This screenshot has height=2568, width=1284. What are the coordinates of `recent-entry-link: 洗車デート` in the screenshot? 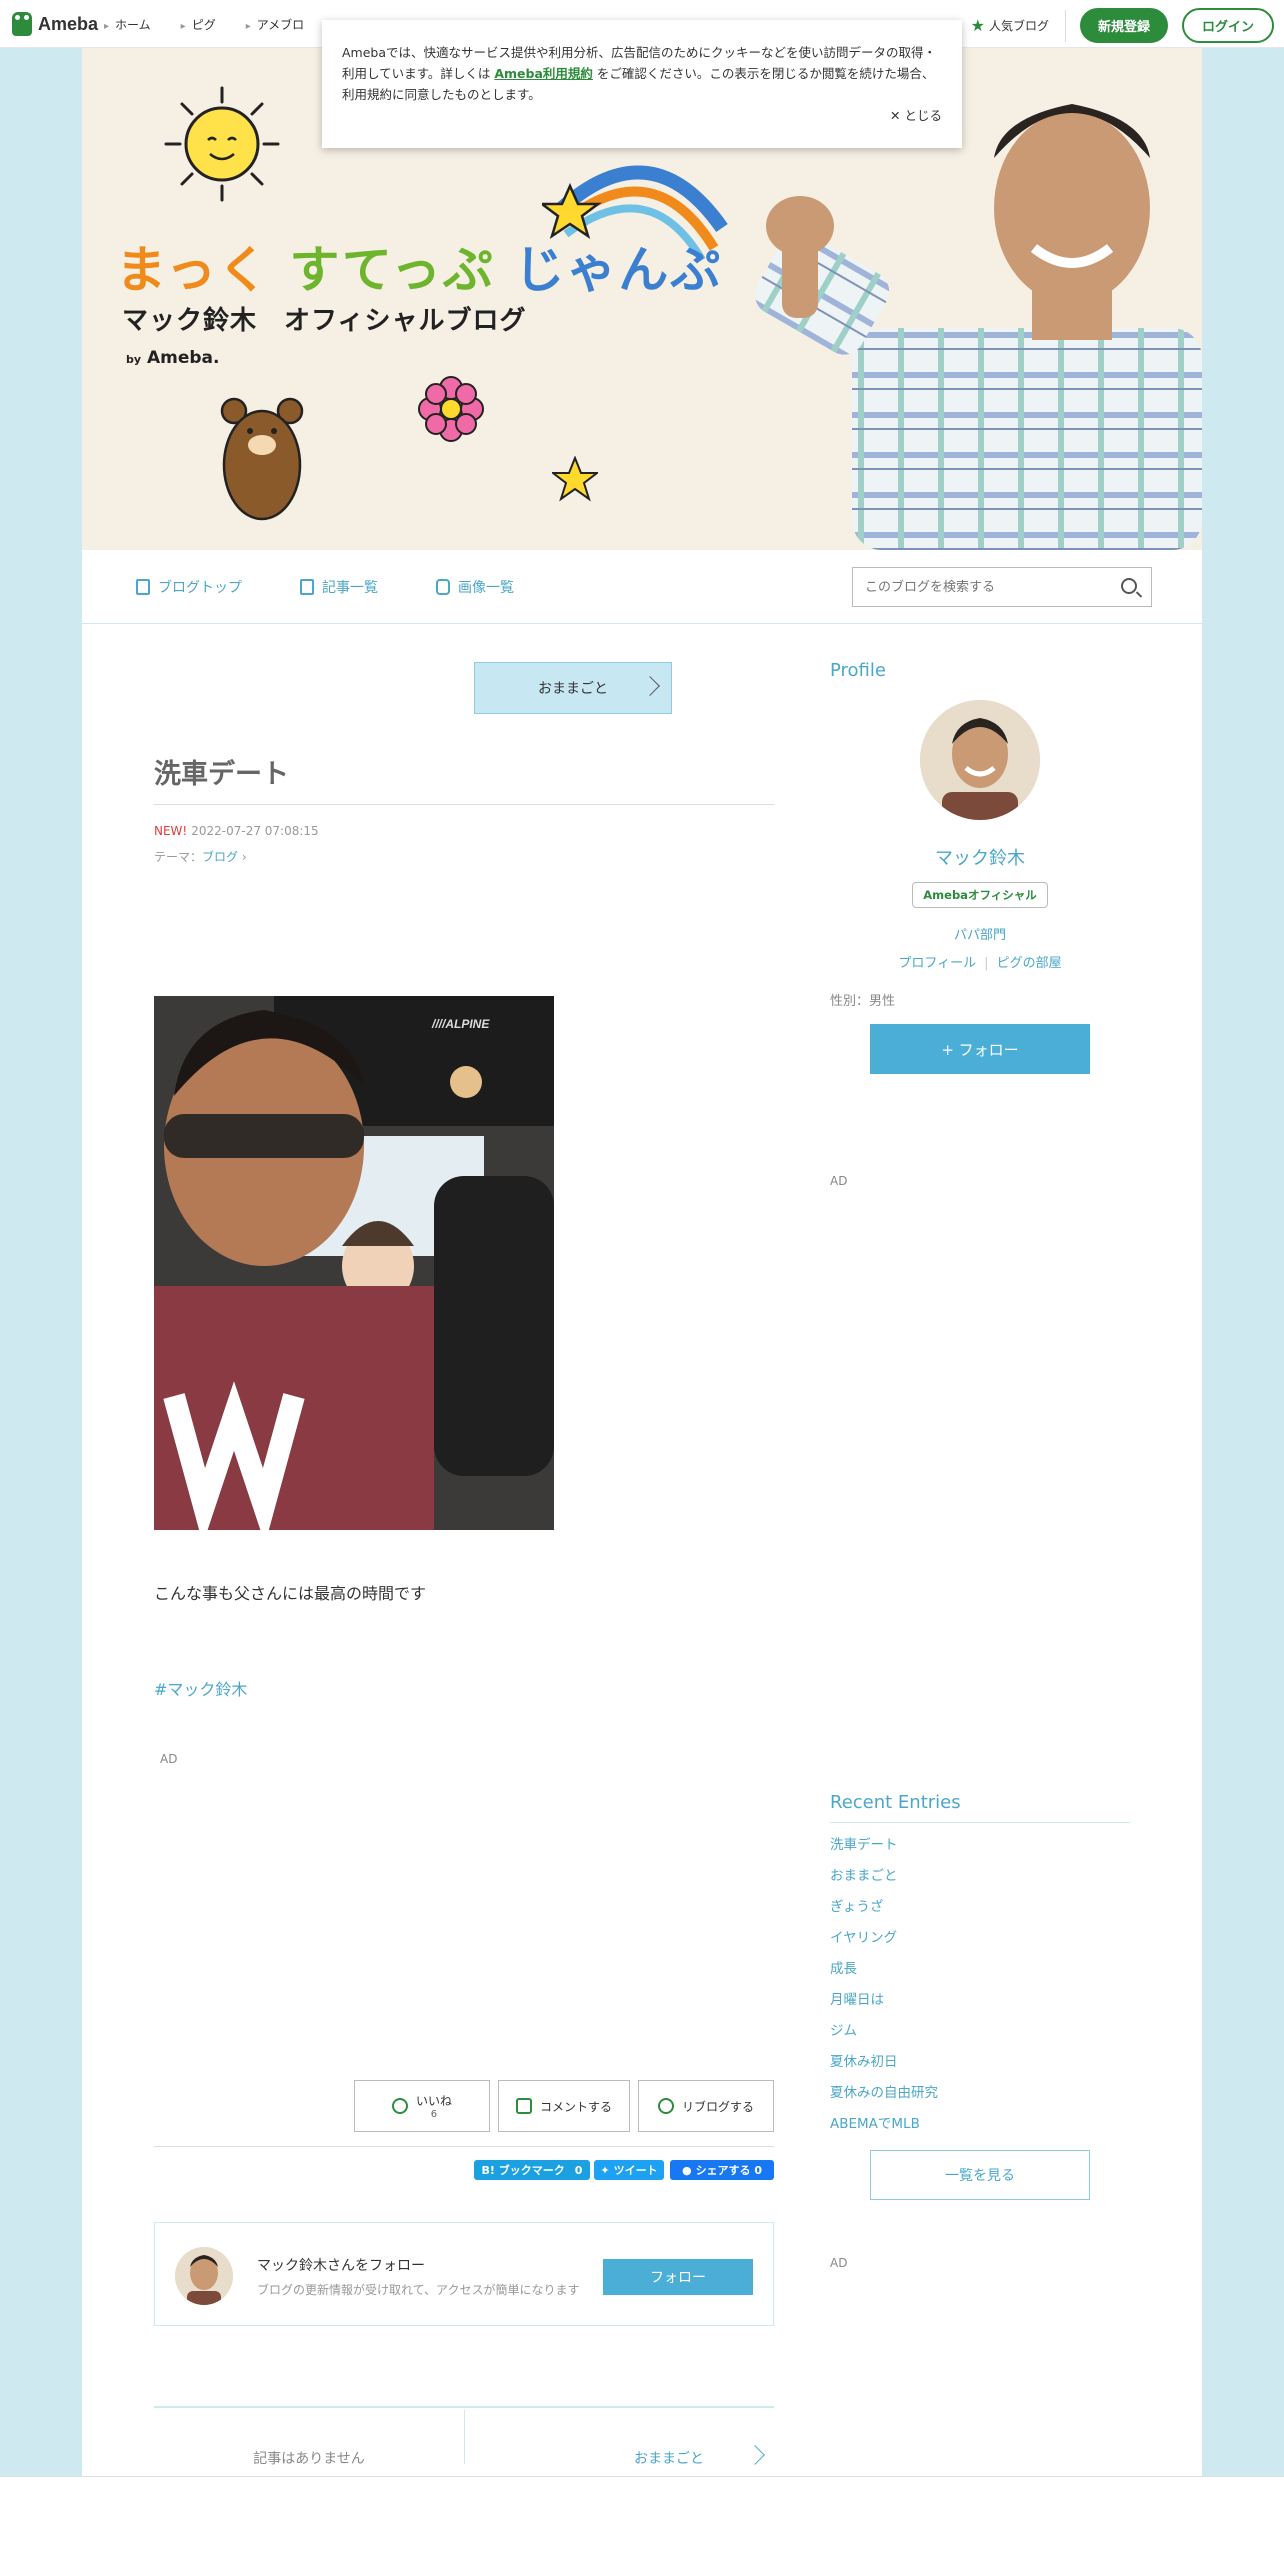 It's located at (884, 1849).